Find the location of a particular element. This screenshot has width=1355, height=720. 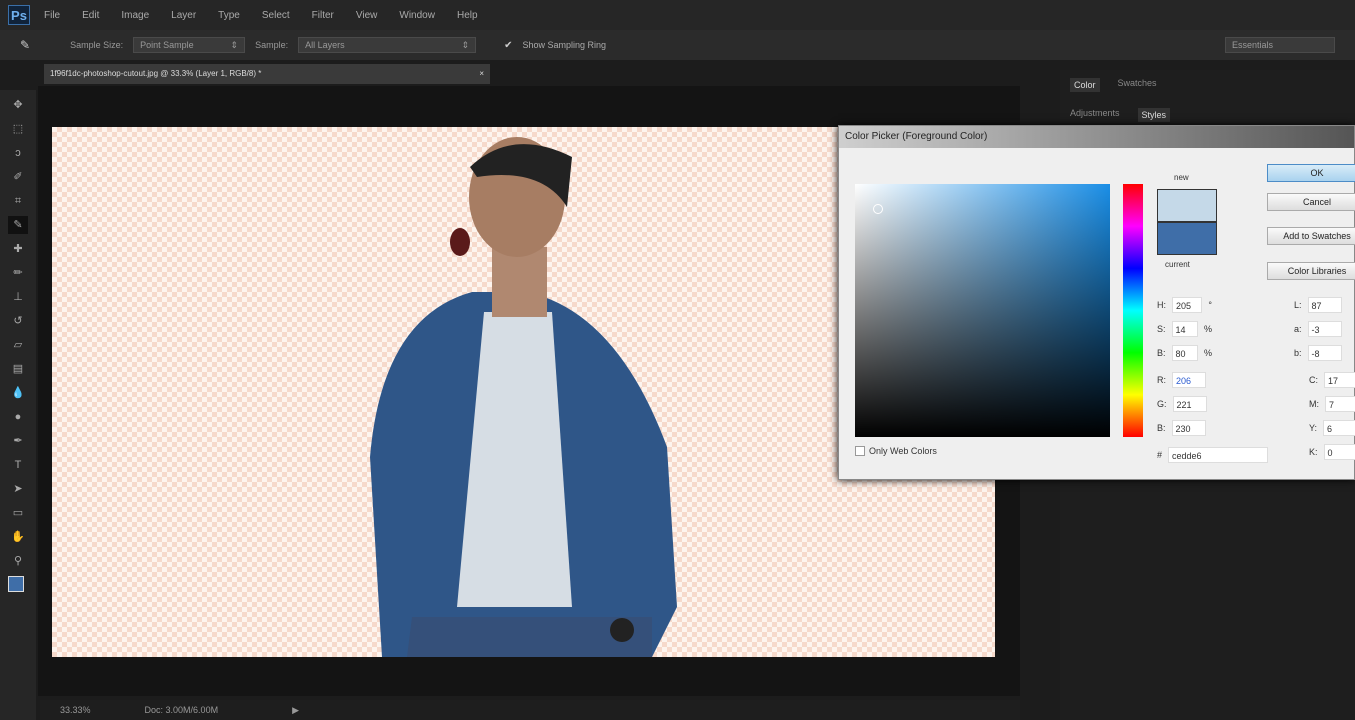

tab-swatches: Swatches is located at coordinates (1137, 85).